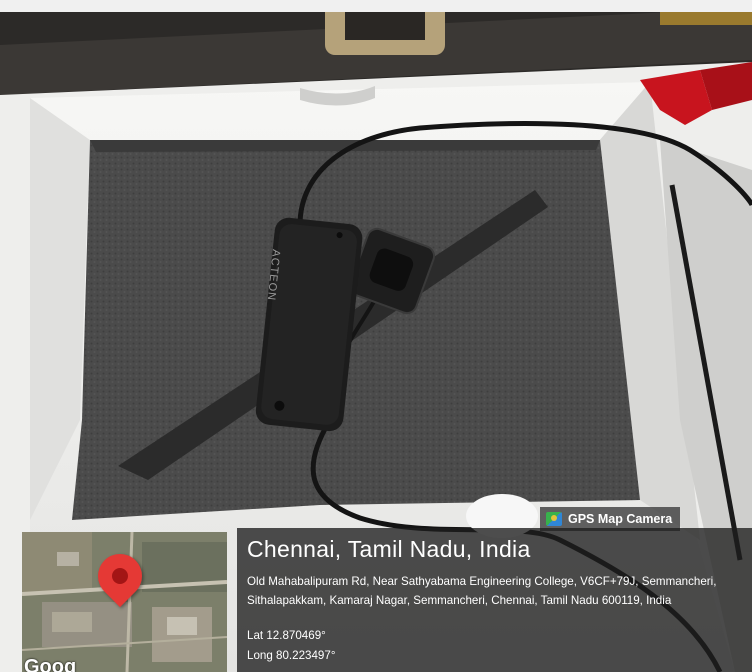  I want to click on map-attribution: Goog, so click(50, 664).